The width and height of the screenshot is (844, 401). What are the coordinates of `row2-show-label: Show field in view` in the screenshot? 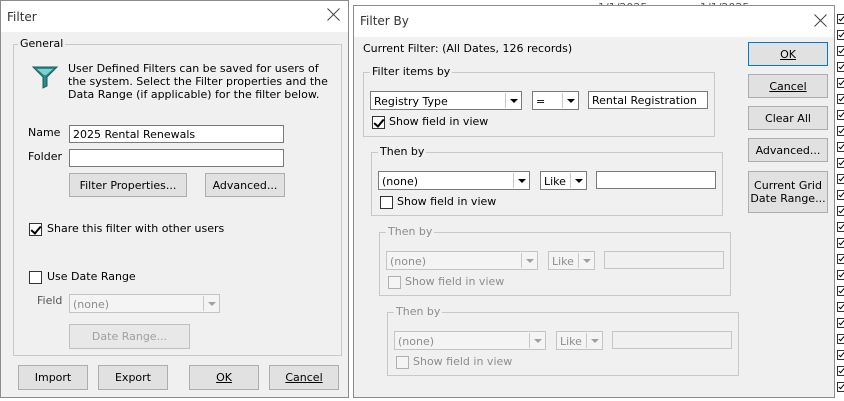 It's located at (447, 201).